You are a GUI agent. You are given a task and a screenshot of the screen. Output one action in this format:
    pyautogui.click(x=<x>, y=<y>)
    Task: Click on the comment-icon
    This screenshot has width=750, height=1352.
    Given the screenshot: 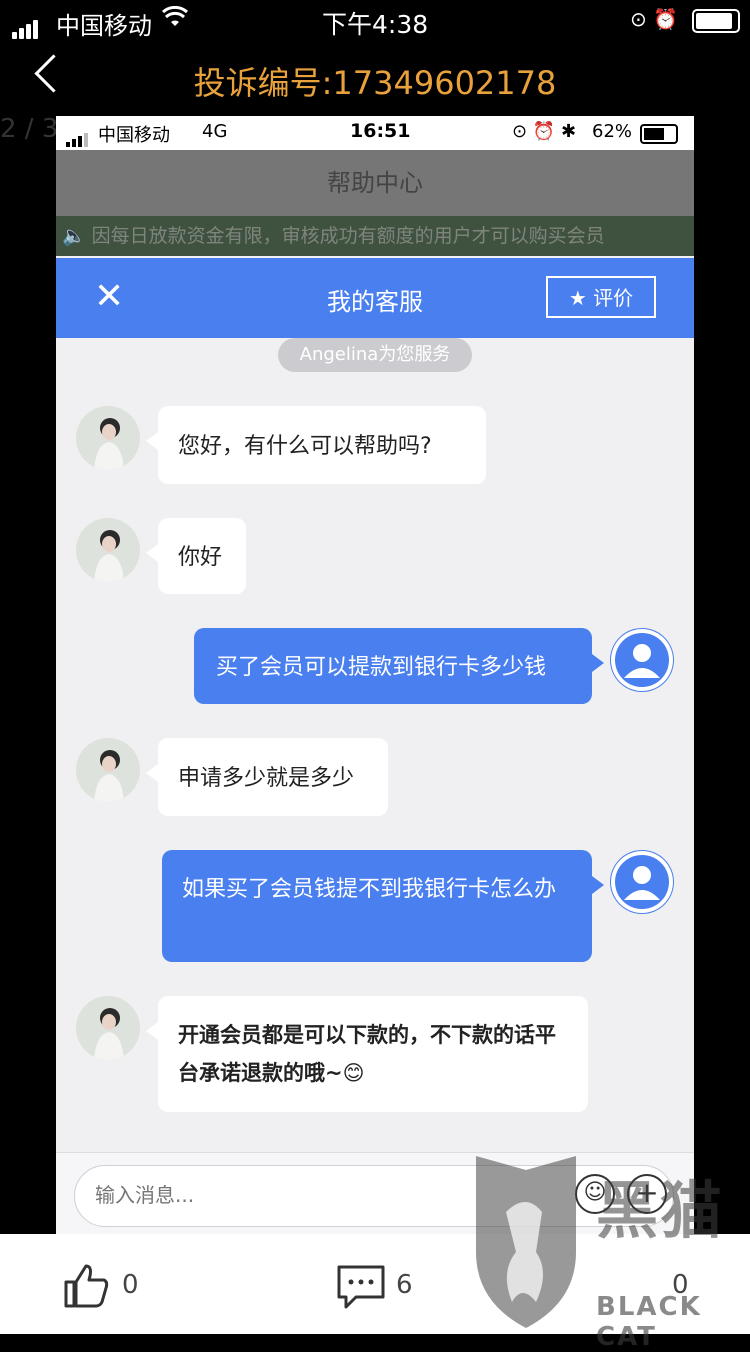 What is the action you would take?
    pyautogui.click(x=361, y=1289)
    